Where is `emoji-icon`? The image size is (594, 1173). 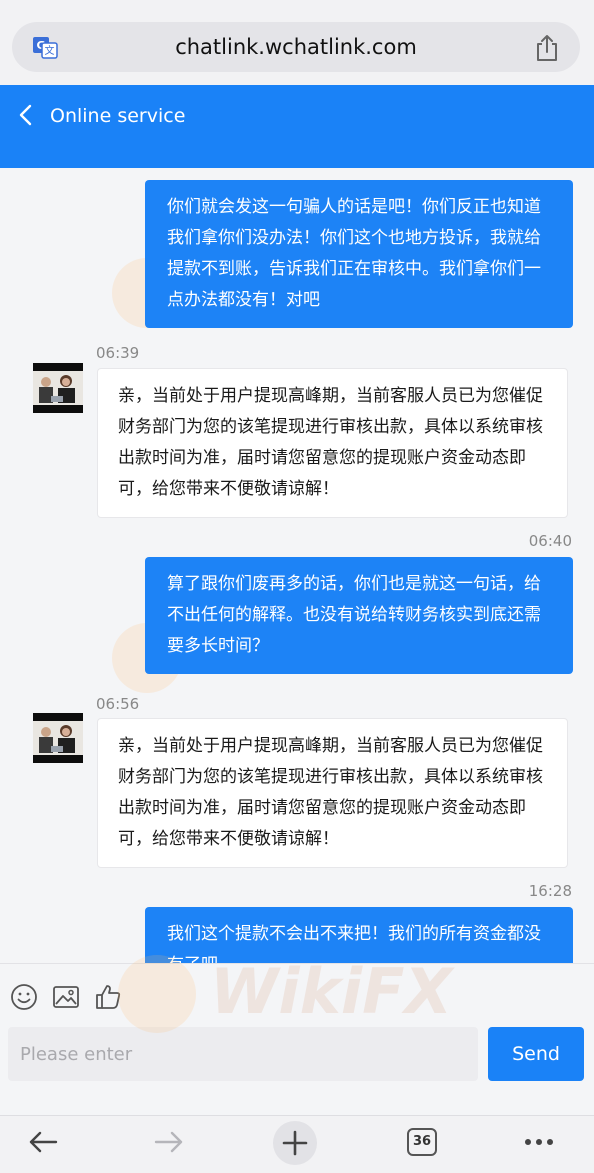
emoji-icon is located at coordinates (24, 997).